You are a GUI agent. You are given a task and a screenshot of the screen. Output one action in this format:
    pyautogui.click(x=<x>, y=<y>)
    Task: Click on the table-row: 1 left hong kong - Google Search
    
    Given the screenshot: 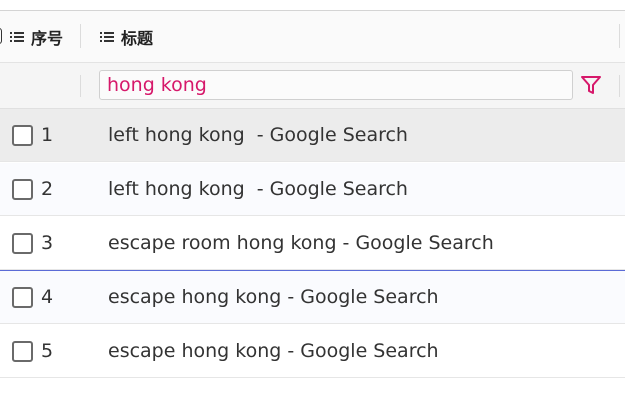 What is the action you would take?
    pyautogui.click(x=312, y=135)
    